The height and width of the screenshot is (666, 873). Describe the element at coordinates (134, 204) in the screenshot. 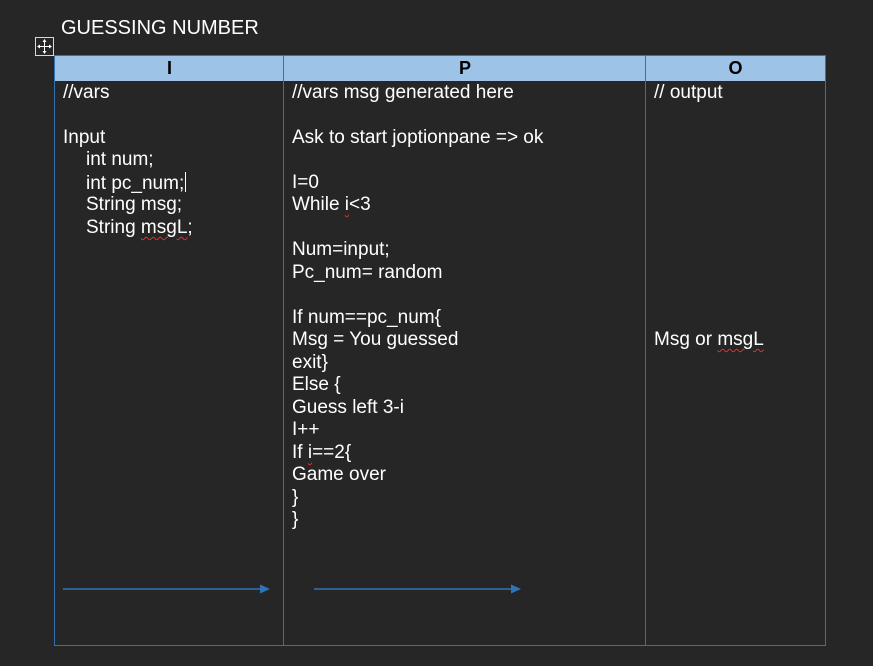

I see `input-var-msg: String msg;` at that location.